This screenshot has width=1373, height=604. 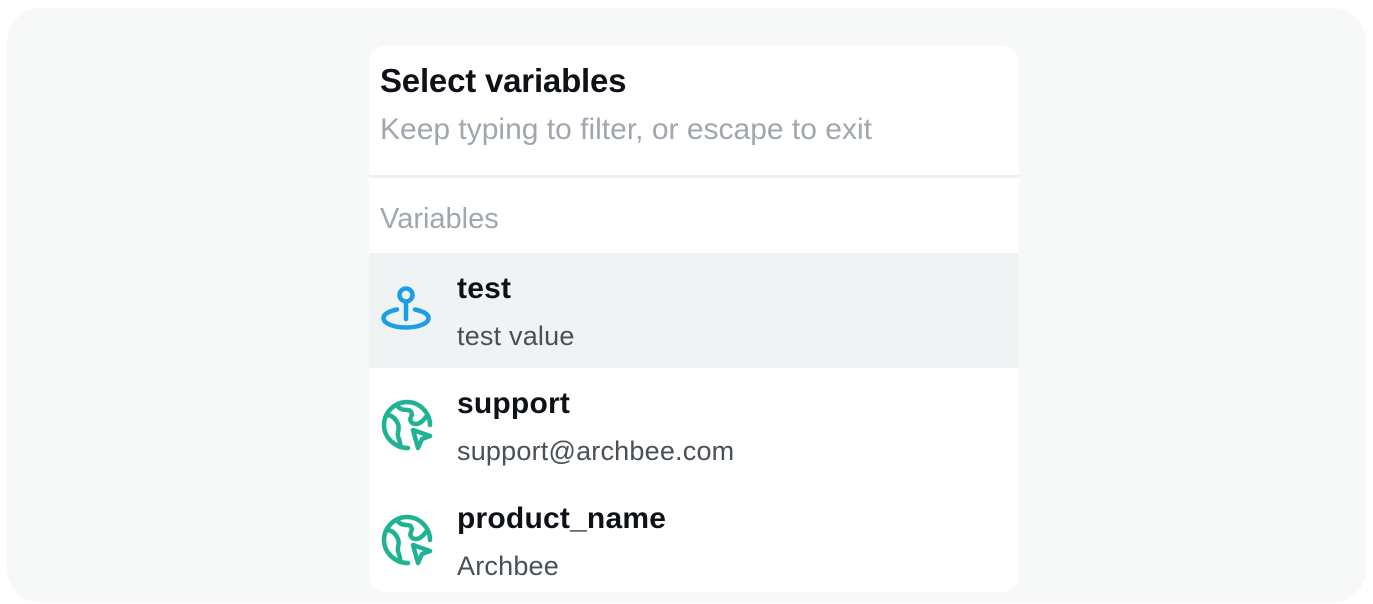 I want to click on variable-text: product_name Archbee, so click(x=561, y=542).